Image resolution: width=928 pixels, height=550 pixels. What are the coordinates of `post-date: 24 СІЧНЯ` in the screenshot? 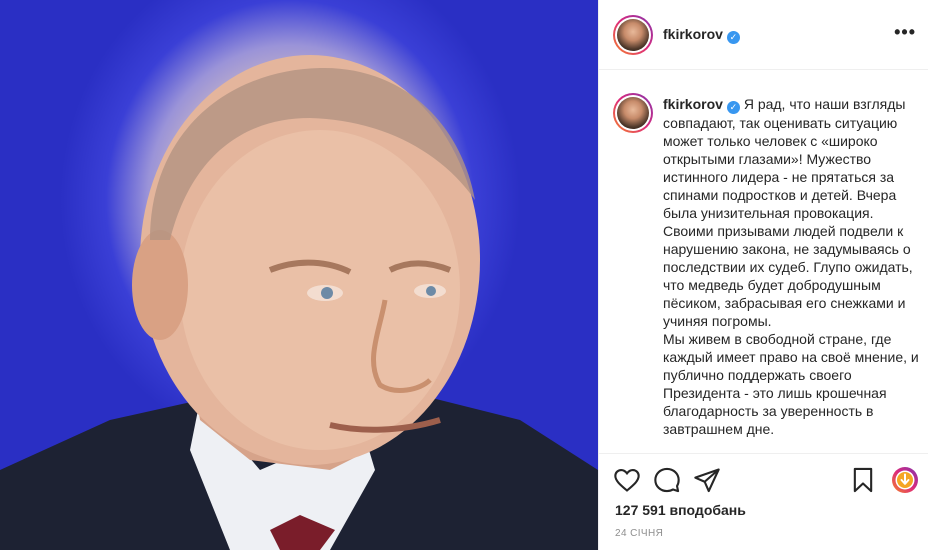 It's located at (639, 533).